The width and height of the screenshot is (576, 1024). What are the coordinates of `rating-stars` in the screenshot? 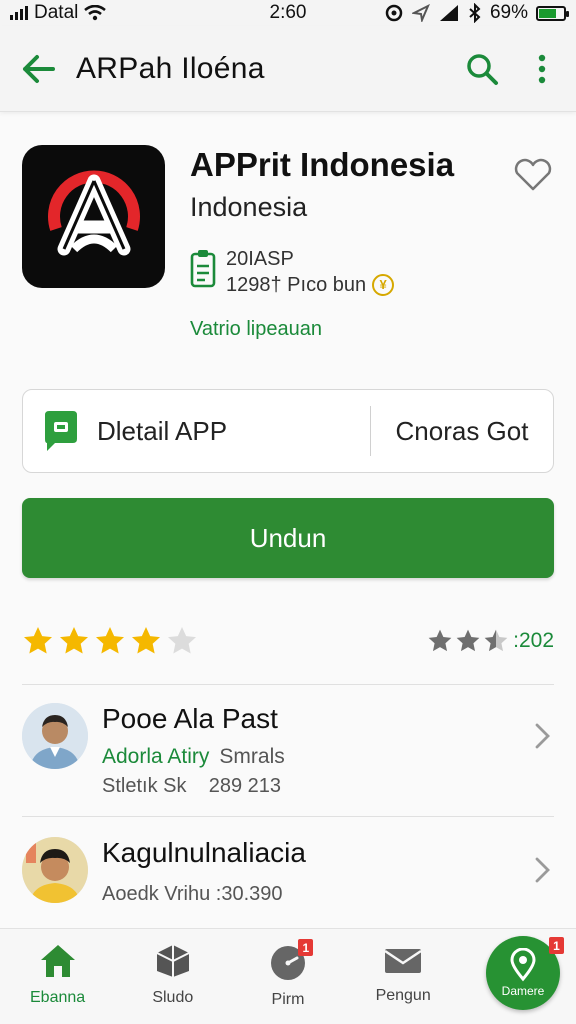 It's located at (224, 641).